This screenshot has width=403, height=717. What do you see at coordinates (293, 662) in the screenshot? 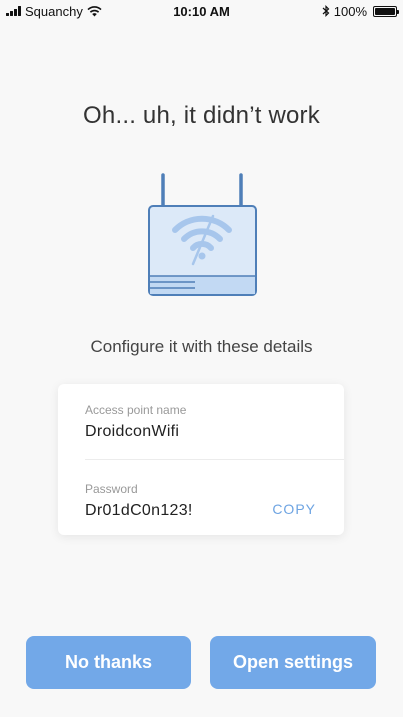
I see `open-settings-button: Open settings` at bounding box center [293, 662].